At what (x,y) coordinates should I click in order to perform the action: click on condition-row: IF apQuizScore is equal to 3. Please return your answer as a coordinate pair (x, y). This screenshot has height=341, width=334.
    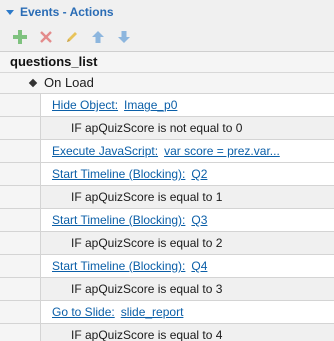
    Looking at the image, I should click on (167, 288).